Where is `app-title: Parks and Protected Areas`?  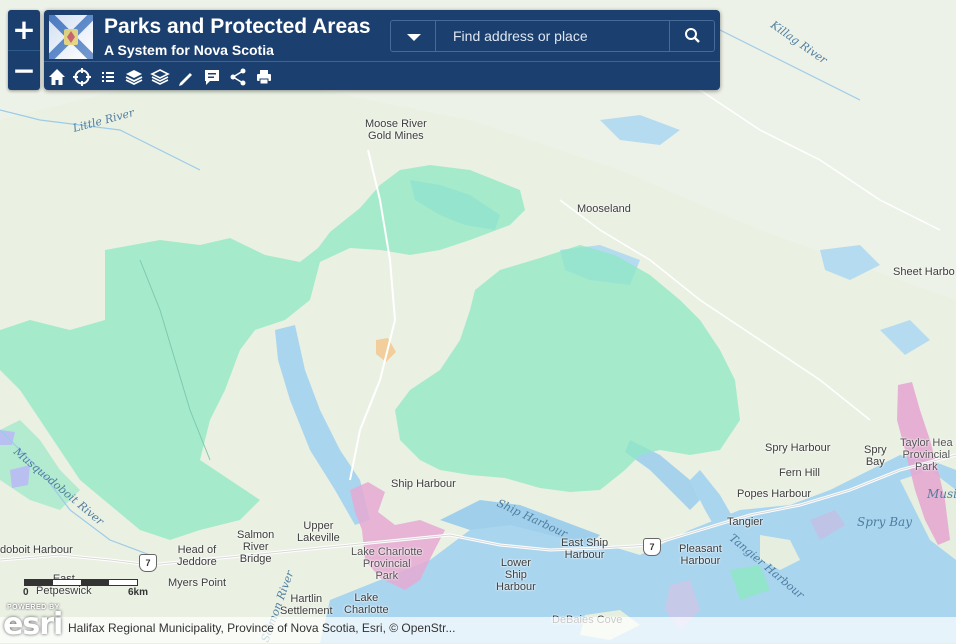 app-title: Parks and Protected Areas is located at coordinates (237, 26).